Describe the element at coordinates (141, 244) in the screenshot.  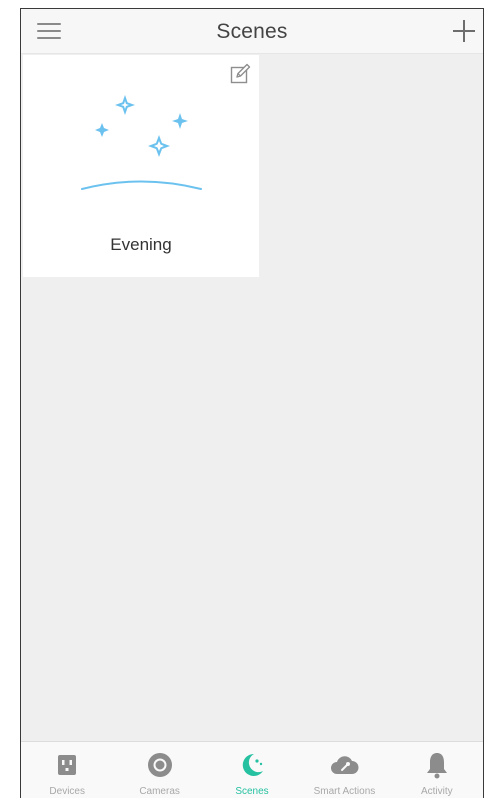
I see `scene-name: Evening` at that location.